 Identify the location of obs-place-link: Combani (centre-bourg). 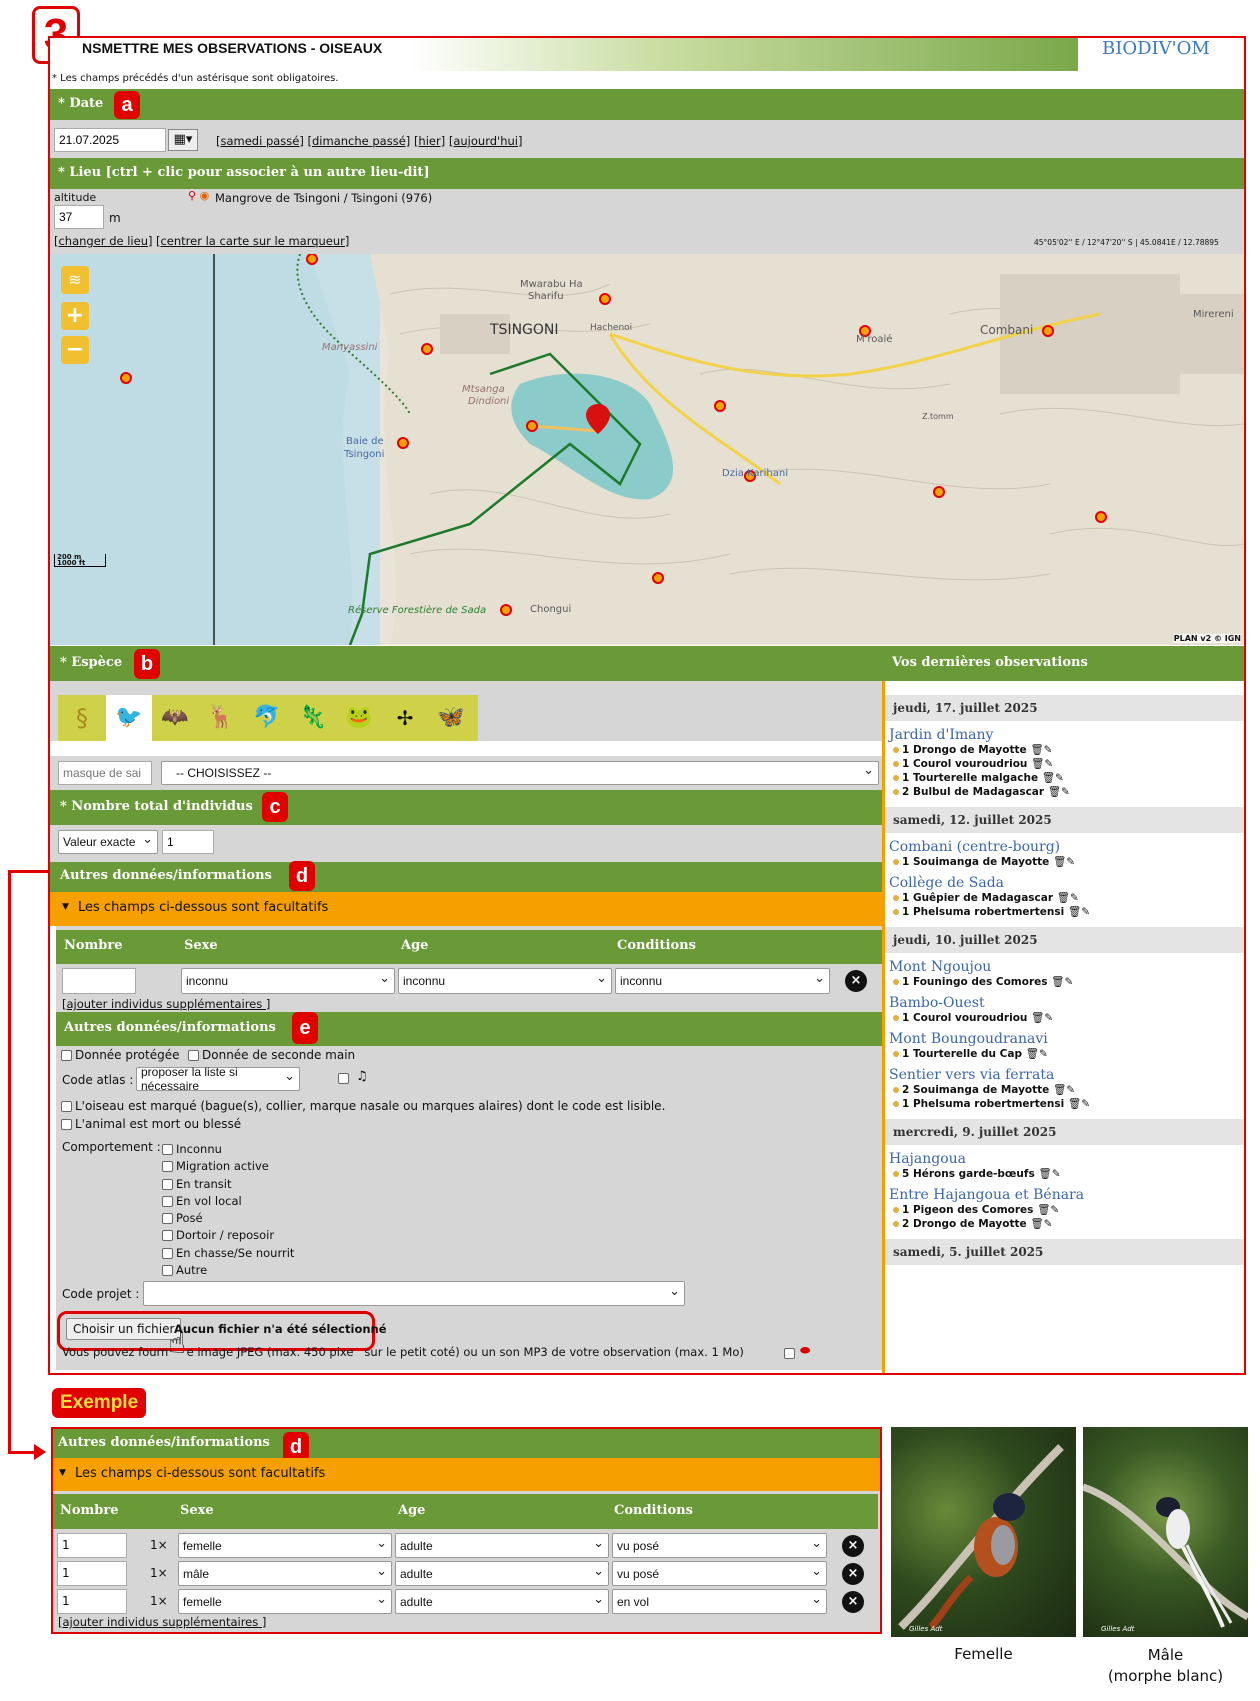
(1064, 847).